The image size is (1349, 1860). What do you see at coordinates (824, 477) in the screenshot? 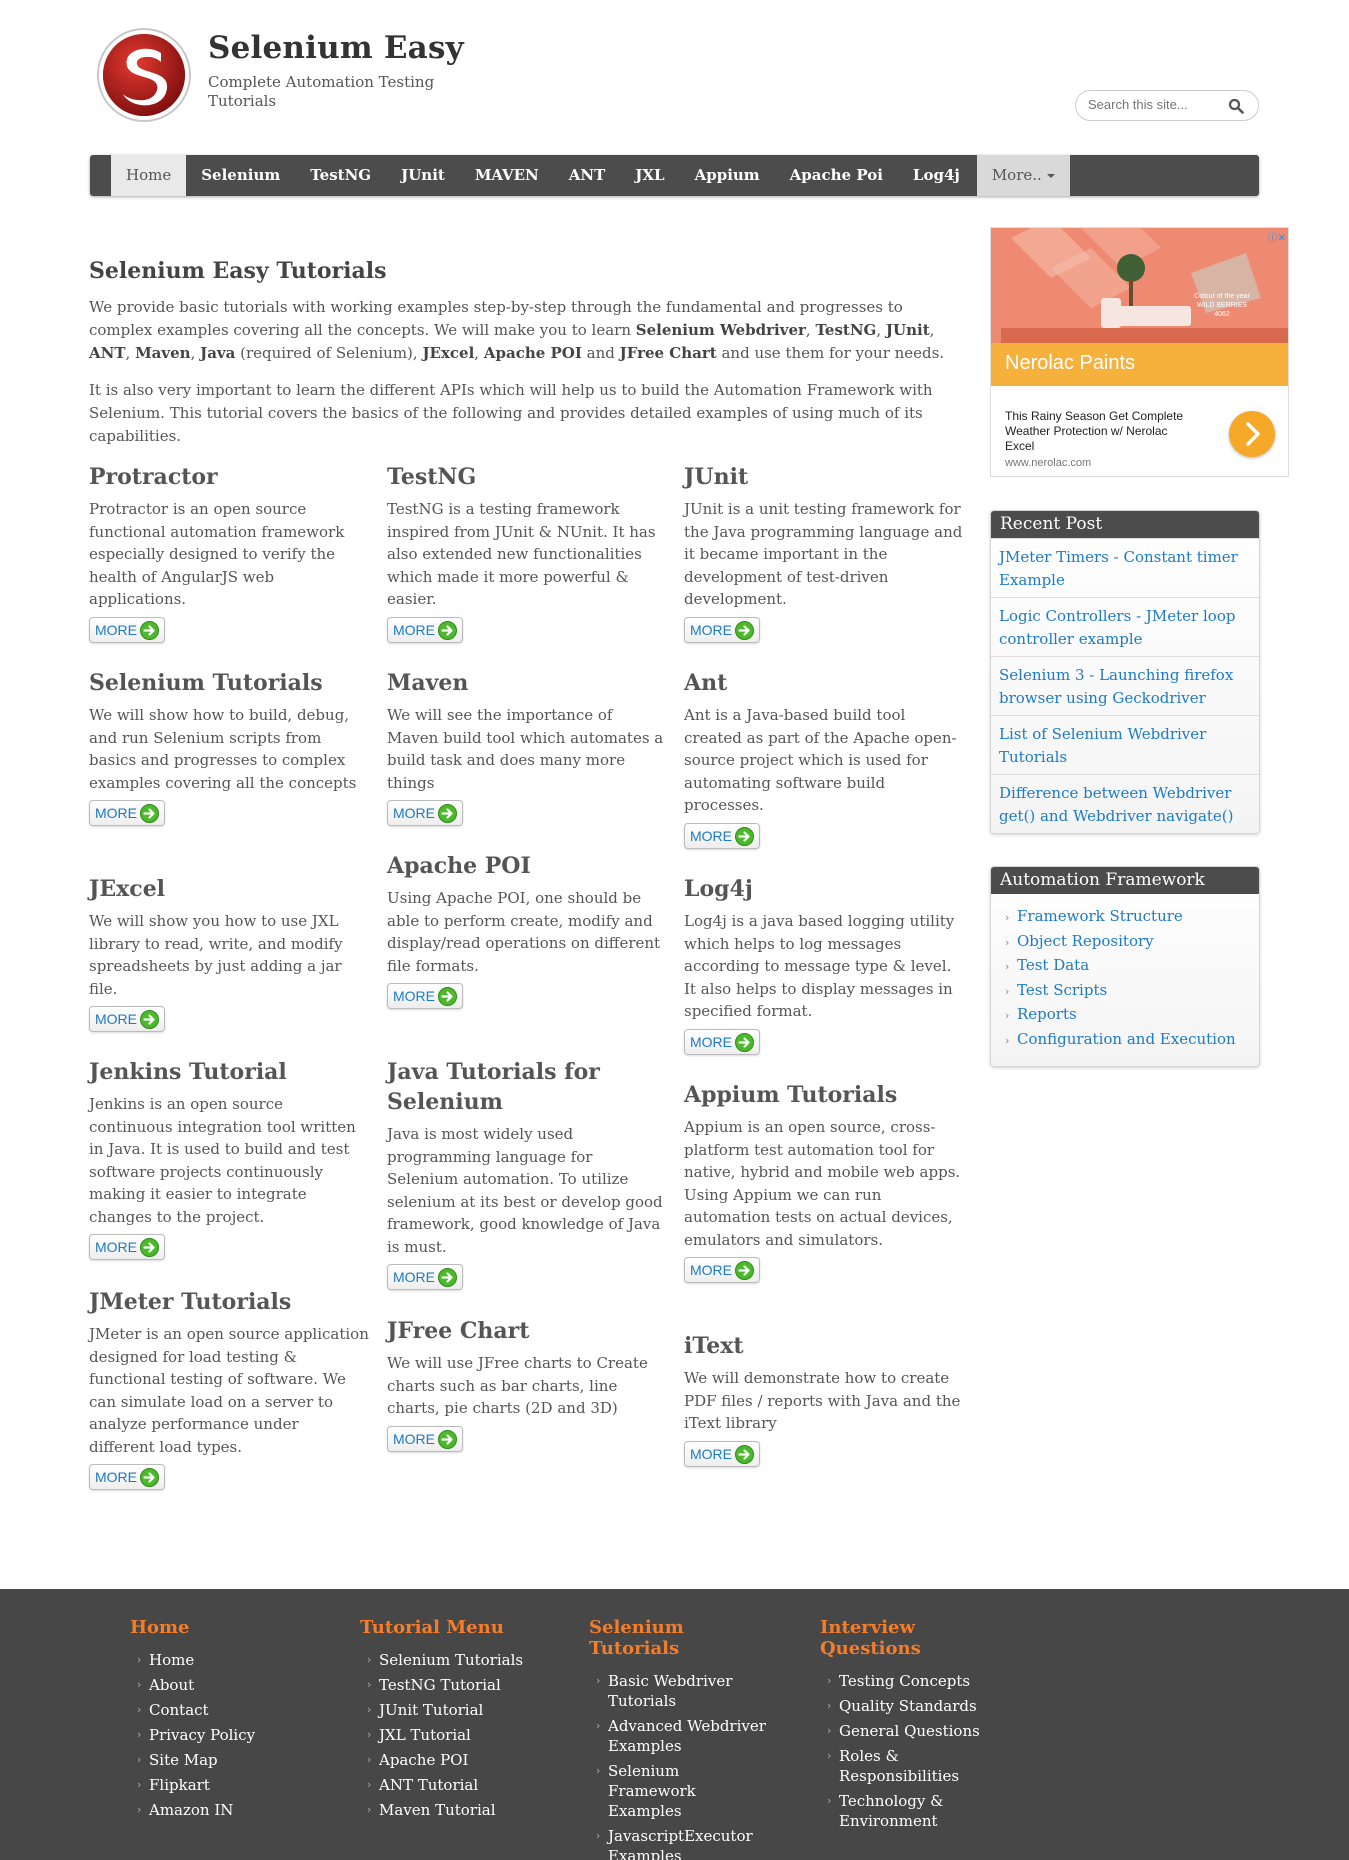
I see `card-title: JUnit` at bounding box center [824, 477].